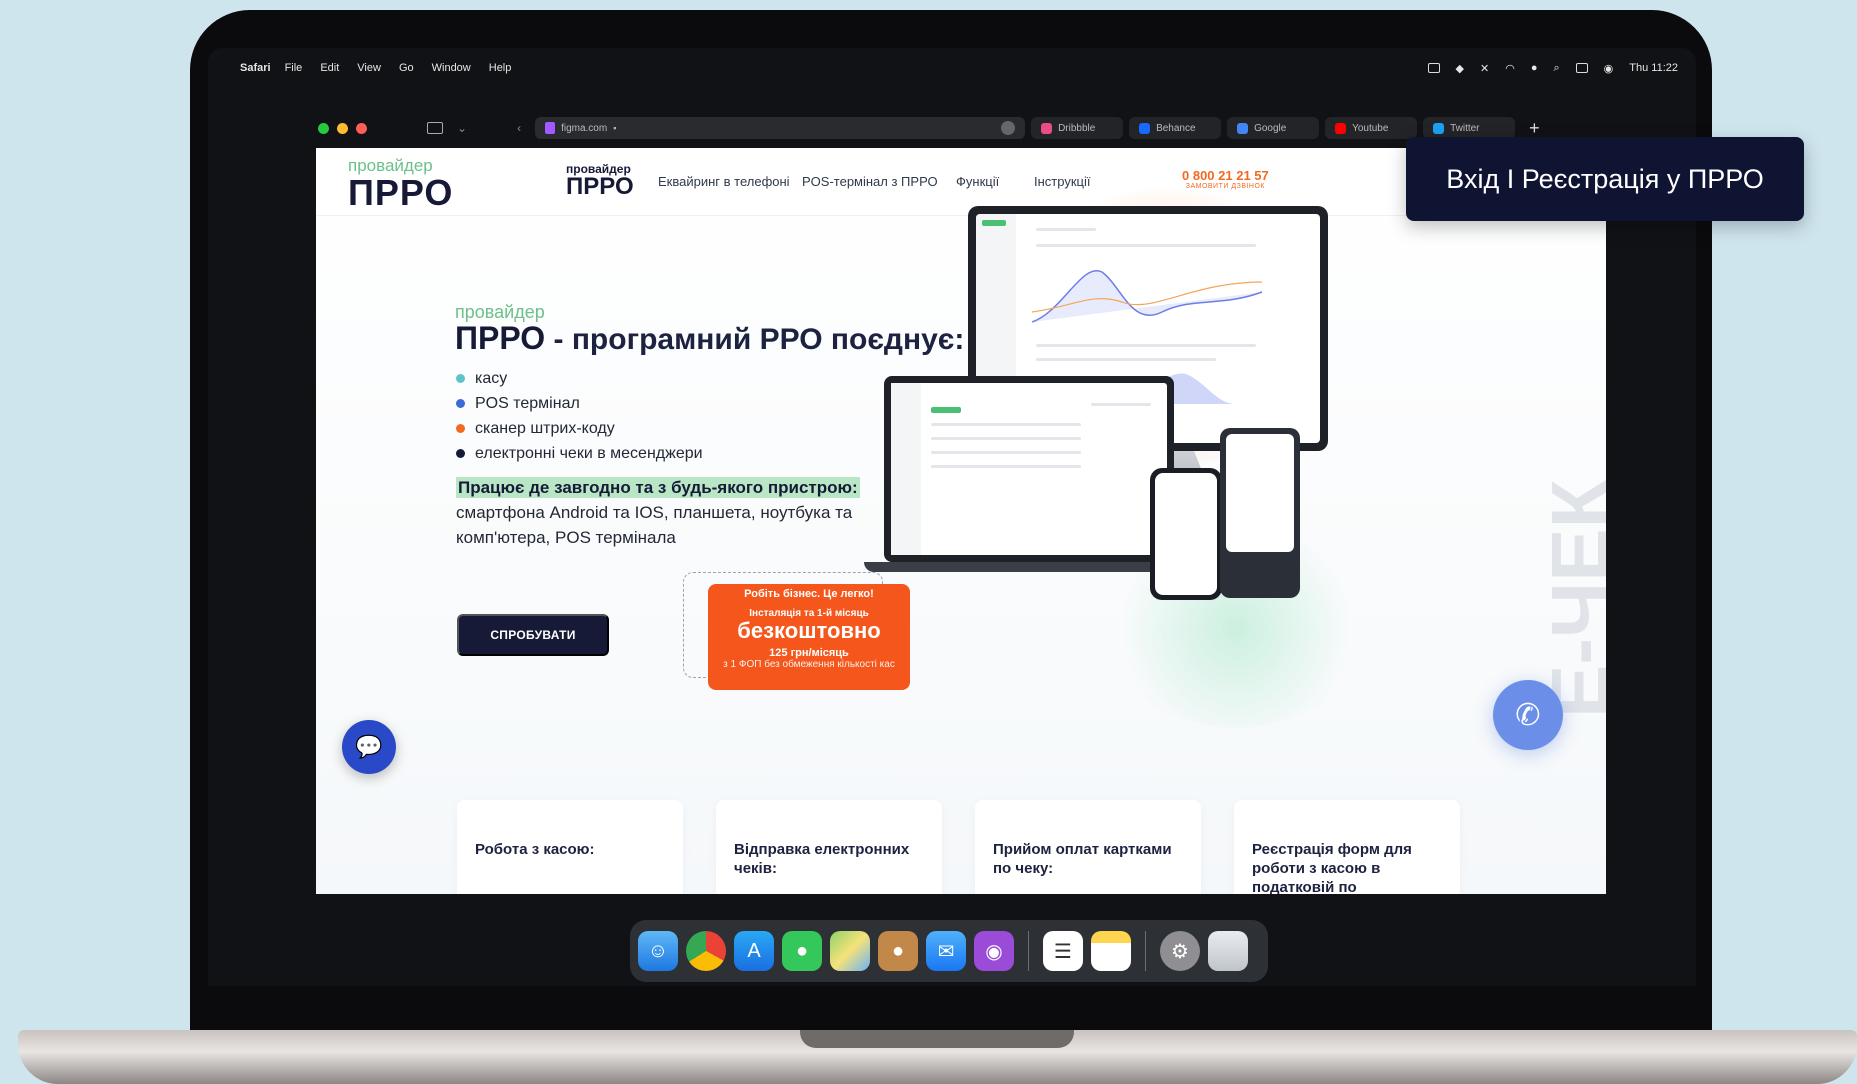 The width and height of the screenshot is (1857, 1084). Describe the element at coordinates (946, 951) in the screenshot. I see `mail-icon: ✉` at that location.